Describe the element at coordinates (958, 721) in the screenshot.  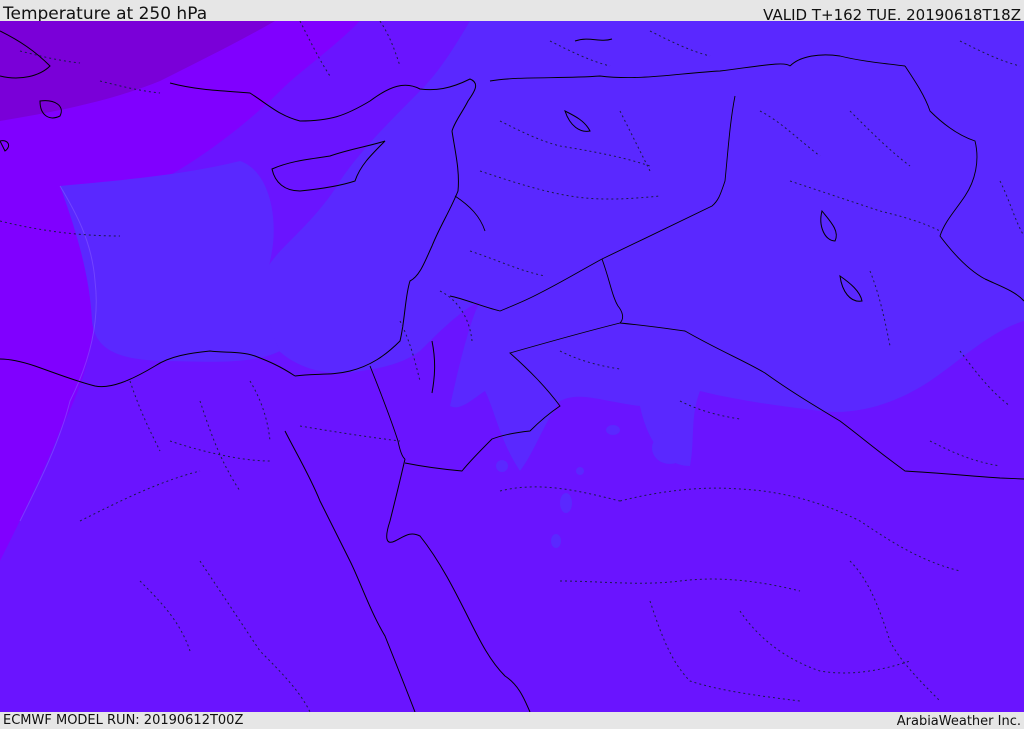
I see `credit-label: ArabiaWeather Inc.` at that location.